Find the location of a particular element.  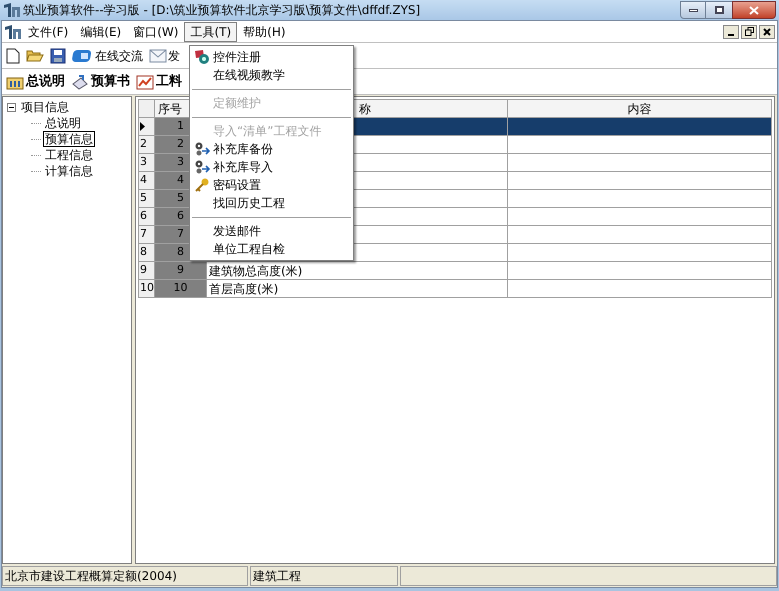

close-button is located at coordinates (754, 10).